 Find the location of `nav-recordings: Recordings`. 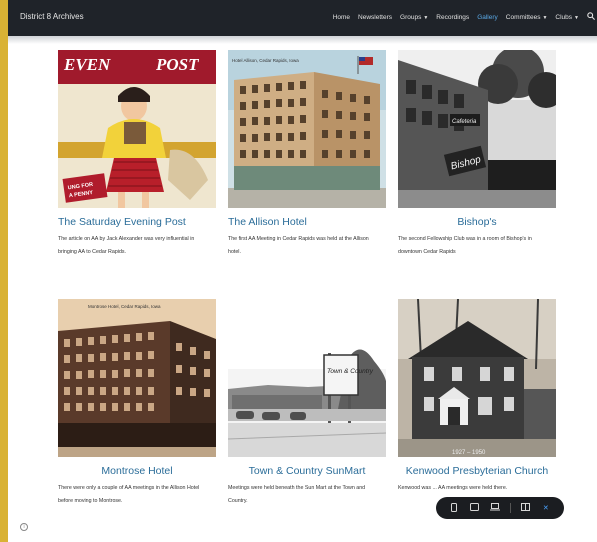

nav-recordings: Recordings is located at coordinates (452, 17).